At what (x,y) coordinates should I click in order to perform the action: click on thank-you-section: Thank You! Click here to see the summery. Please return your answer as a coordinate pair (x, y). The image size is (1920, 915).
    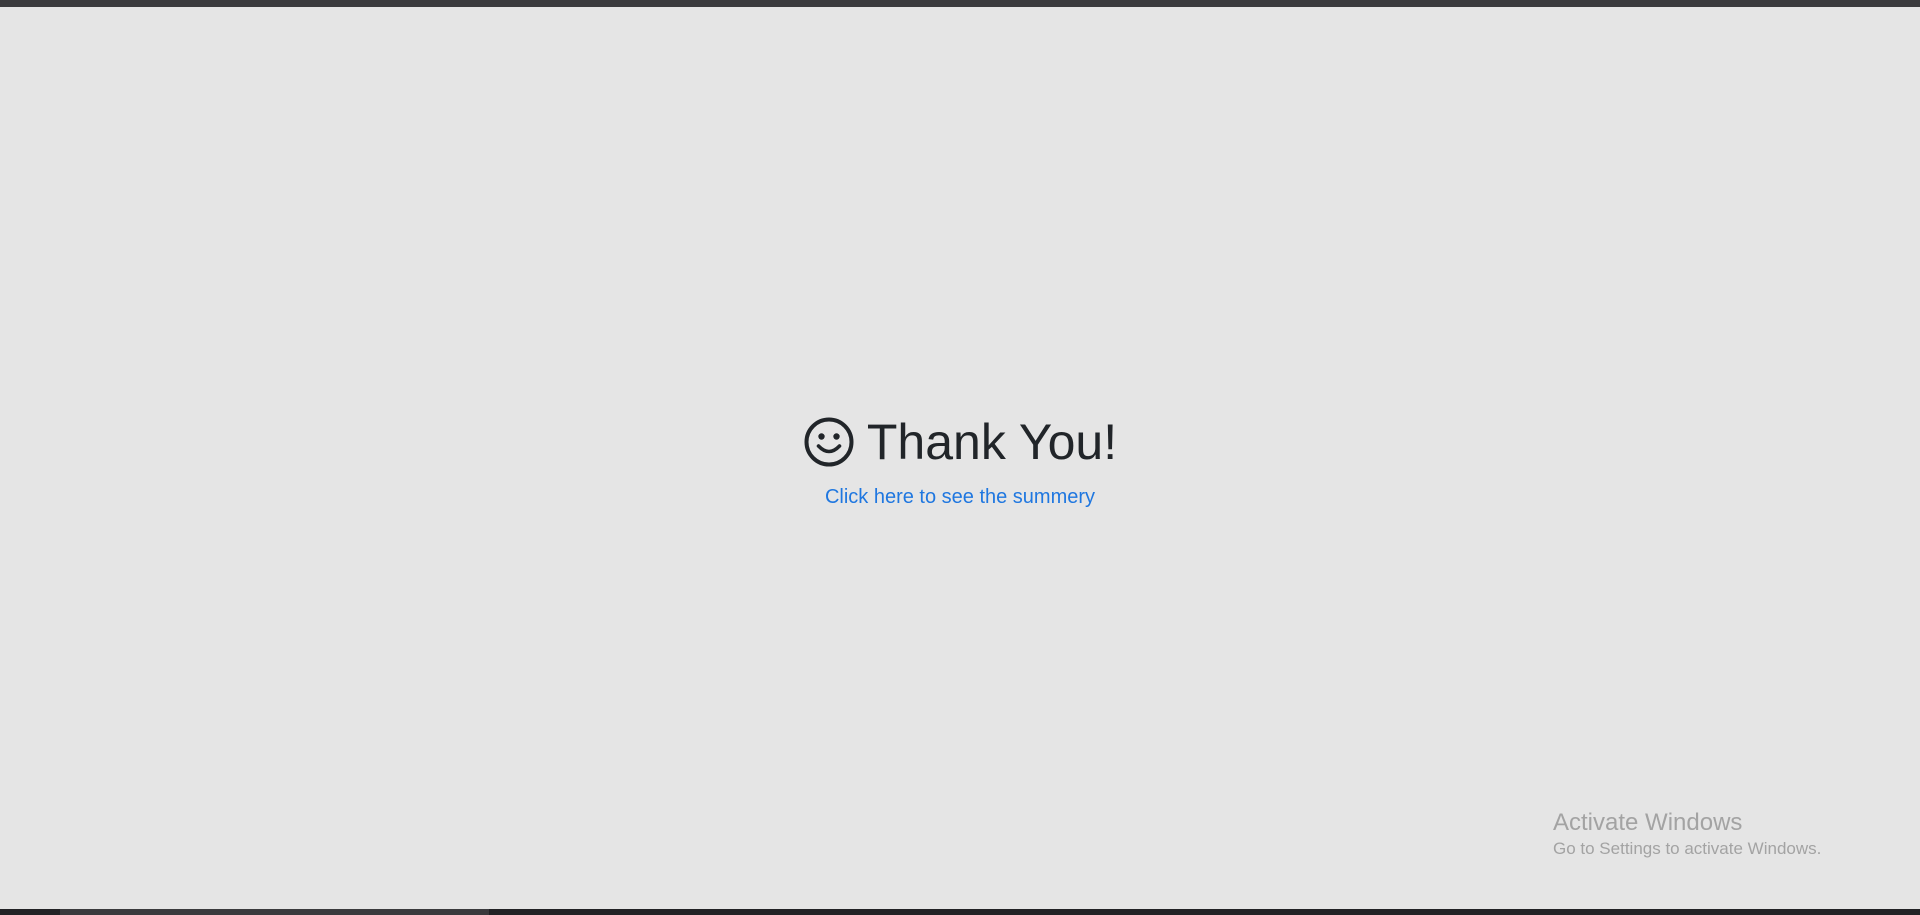
    Looking at the image, I should click on (960, 460).